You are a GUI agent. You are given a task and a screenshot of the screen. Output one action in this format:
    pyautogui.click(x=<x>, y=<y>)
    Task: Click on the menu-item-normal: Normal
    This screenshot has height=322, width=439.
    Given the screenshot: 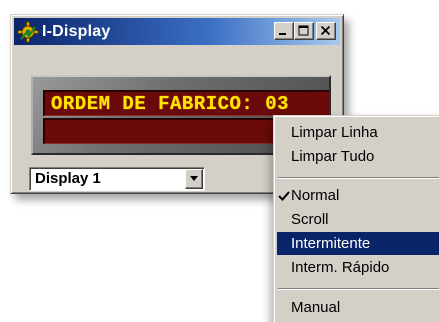 What is the action you would take?
    pyautogui.click(x=358, y=195)
    